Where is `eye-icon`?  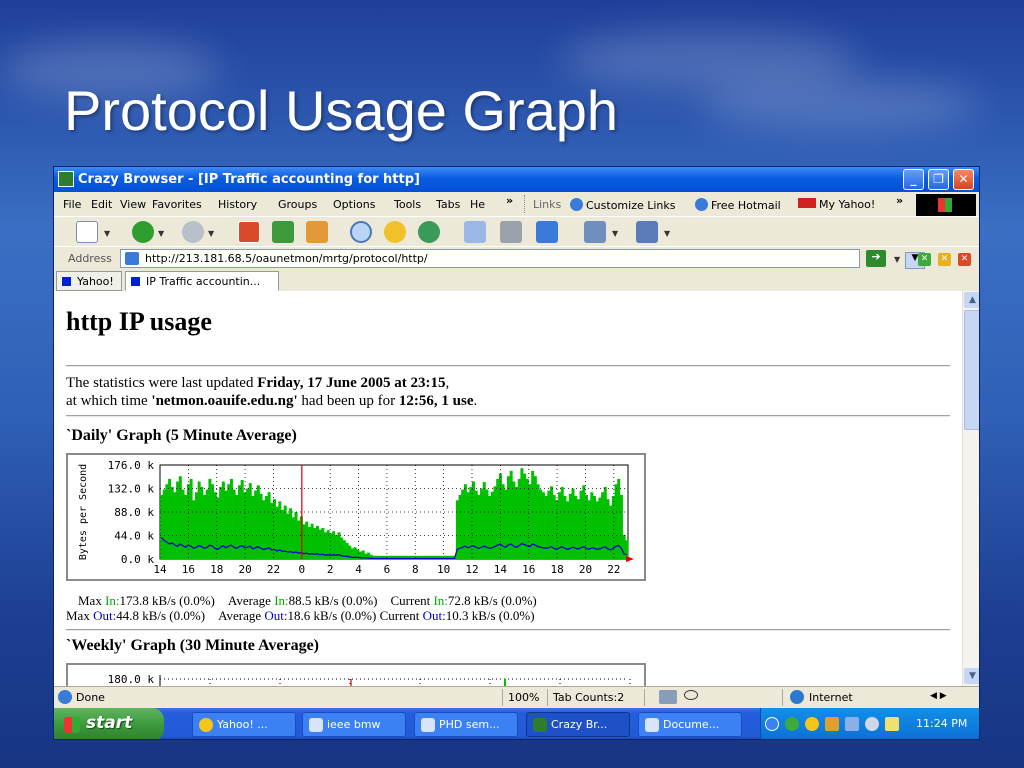
eye-icon is located at coordinates (691, 695).